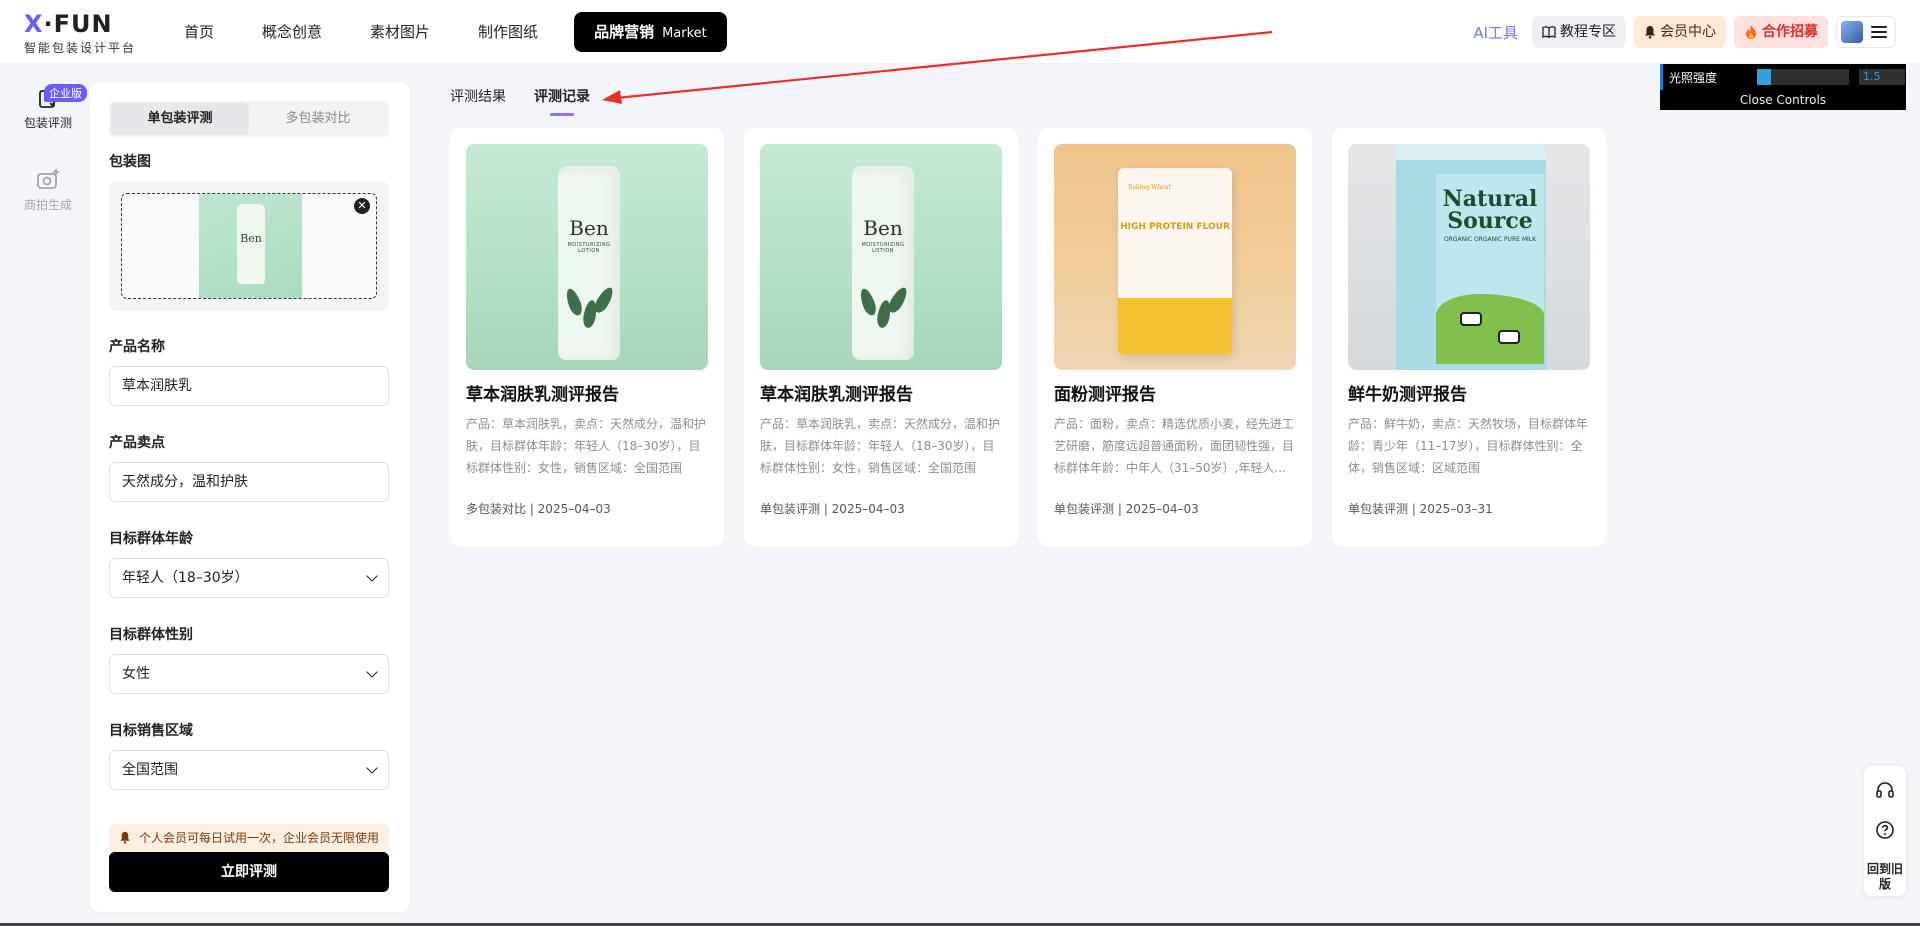 This screenshot has height=926, width=1920. I want to click on rail-item-product-shot-label: 商拍生成, so click(47, 205).